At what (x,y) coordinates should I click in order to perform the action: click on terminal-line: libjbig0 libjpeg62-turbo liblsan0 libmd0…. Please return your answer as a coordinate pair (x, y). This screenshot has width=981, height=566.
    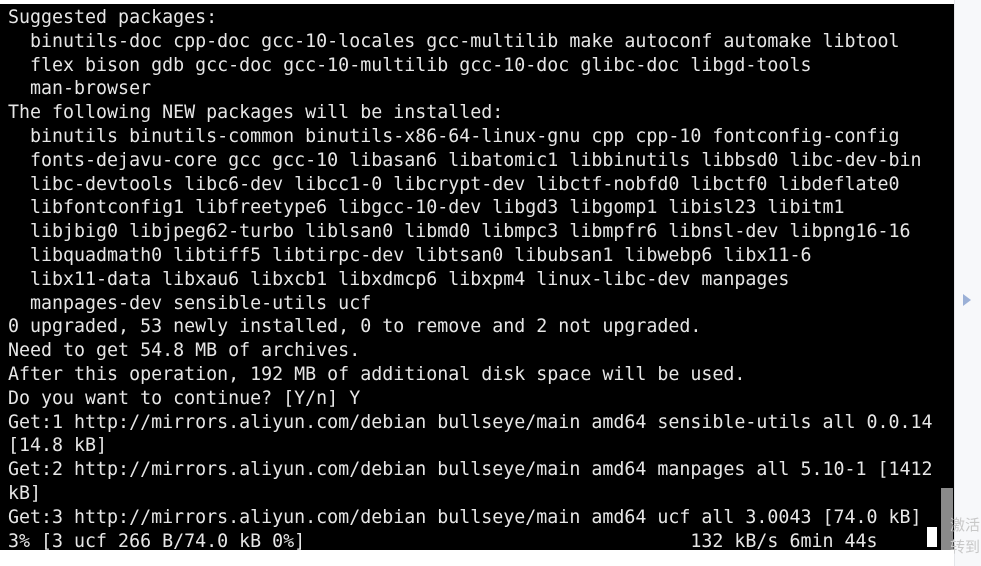
    Looking at the image, I should click on (459, 232).